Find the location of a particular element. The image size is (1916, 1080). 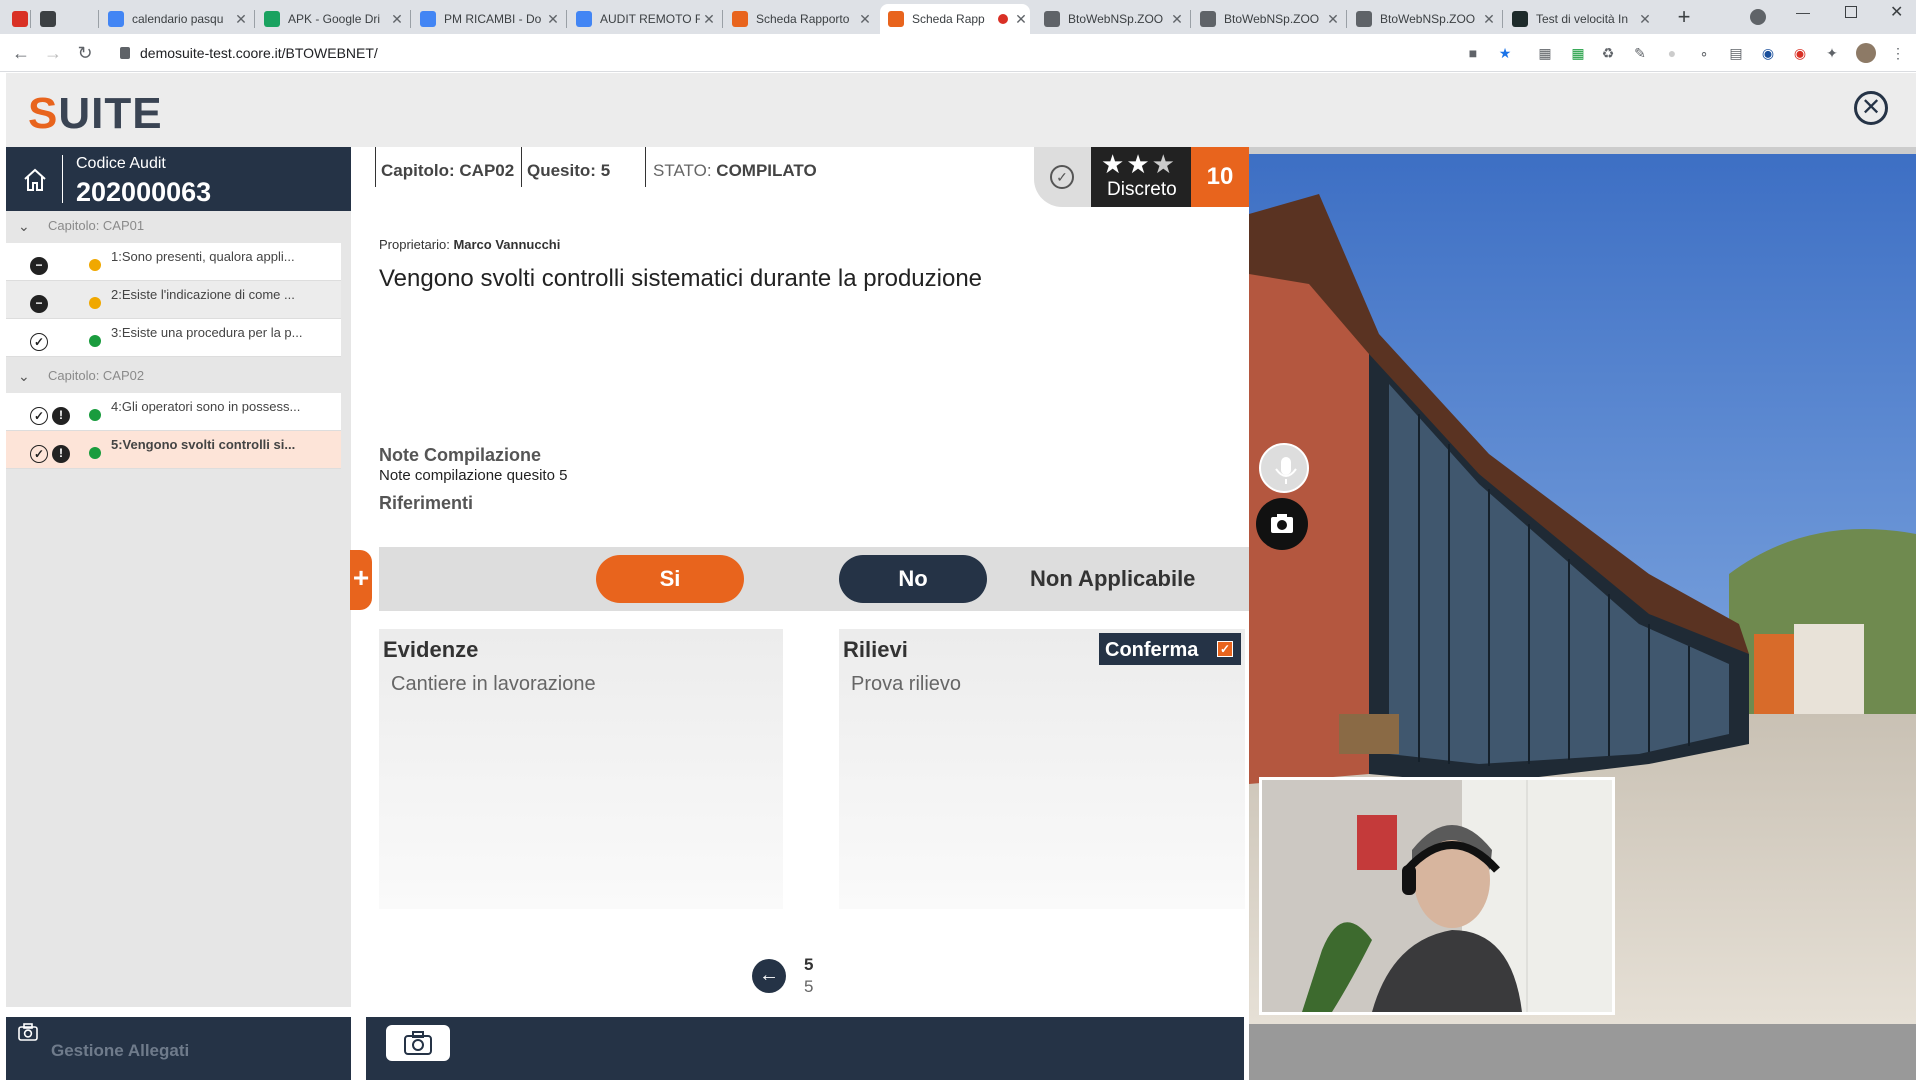

browser-tab: AUDIT REMOTO F ✕ is located at coordinates (643, 19).